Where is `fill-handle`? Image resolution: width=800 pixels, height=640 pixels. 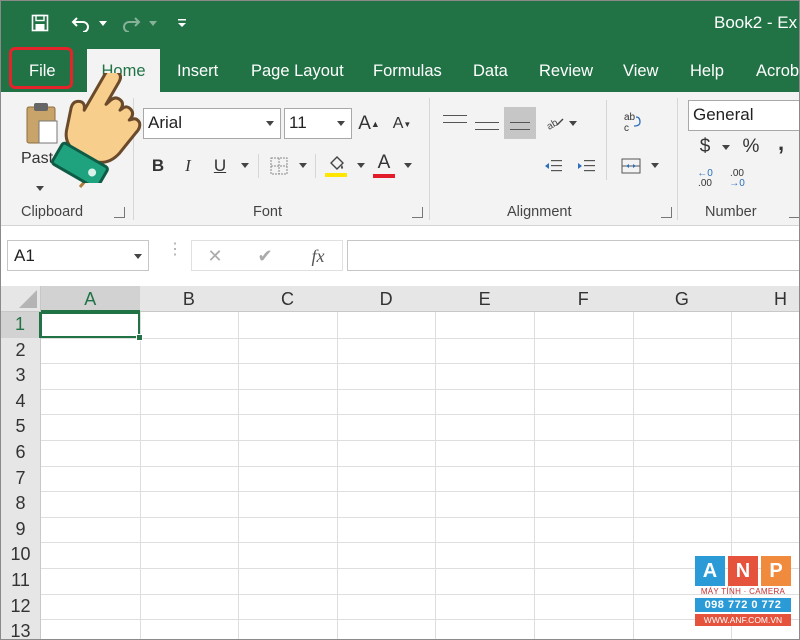
fill-handle is located at coordinates (139, 337).